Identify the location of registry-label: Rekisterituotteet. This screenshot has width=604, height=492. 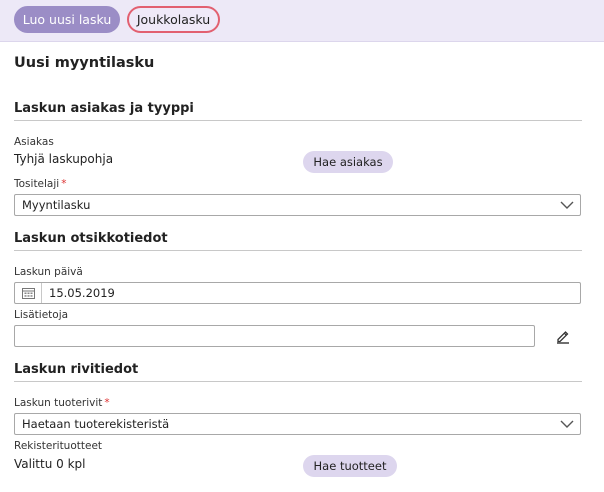
(58, 446).